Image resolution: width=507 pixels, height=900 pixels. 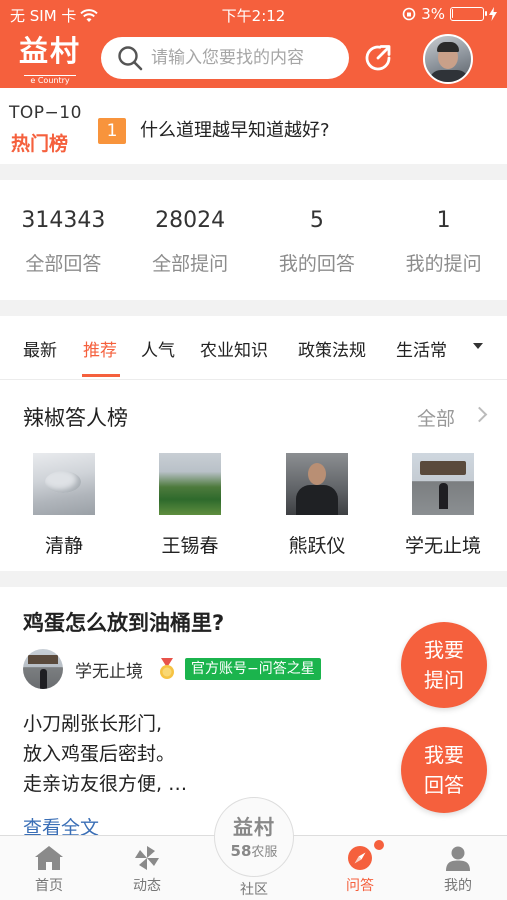 I want to click on search-bar, so click(x=225, y=58).